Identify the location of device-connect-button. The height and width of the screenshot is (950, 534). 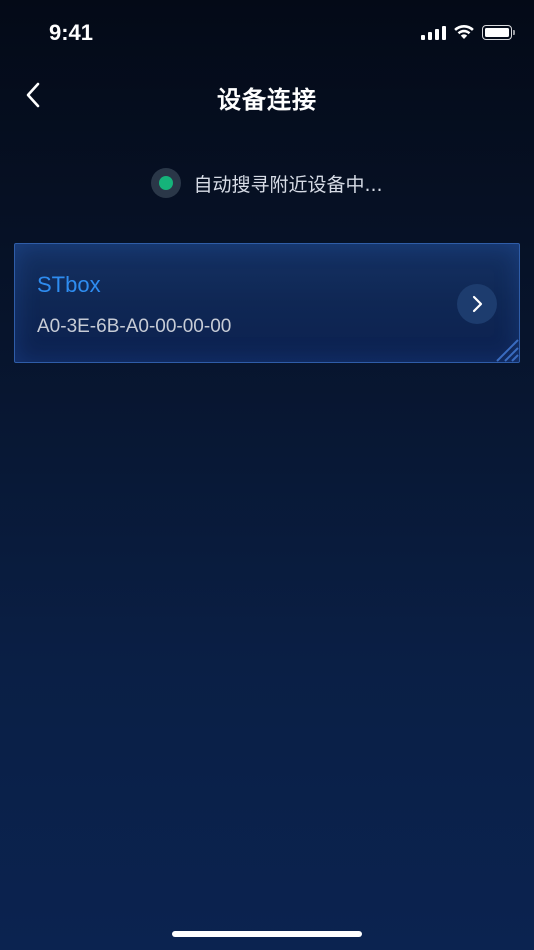
(477, 304).